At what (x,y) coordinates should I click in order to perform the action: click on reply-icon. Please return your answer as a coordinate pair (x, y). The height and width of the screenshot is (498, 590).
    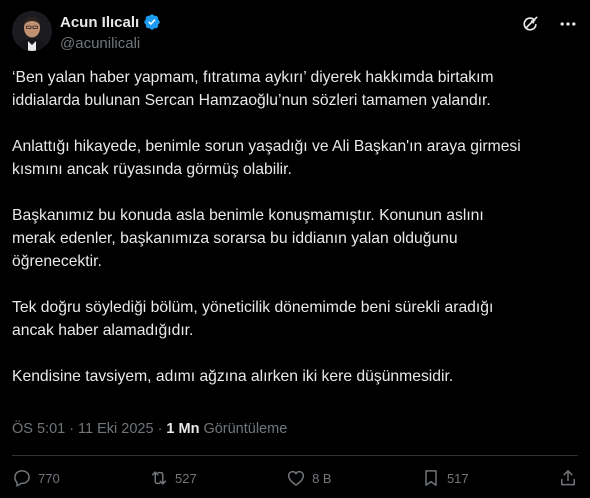
    Looking at the image, I should click on (22, 478).